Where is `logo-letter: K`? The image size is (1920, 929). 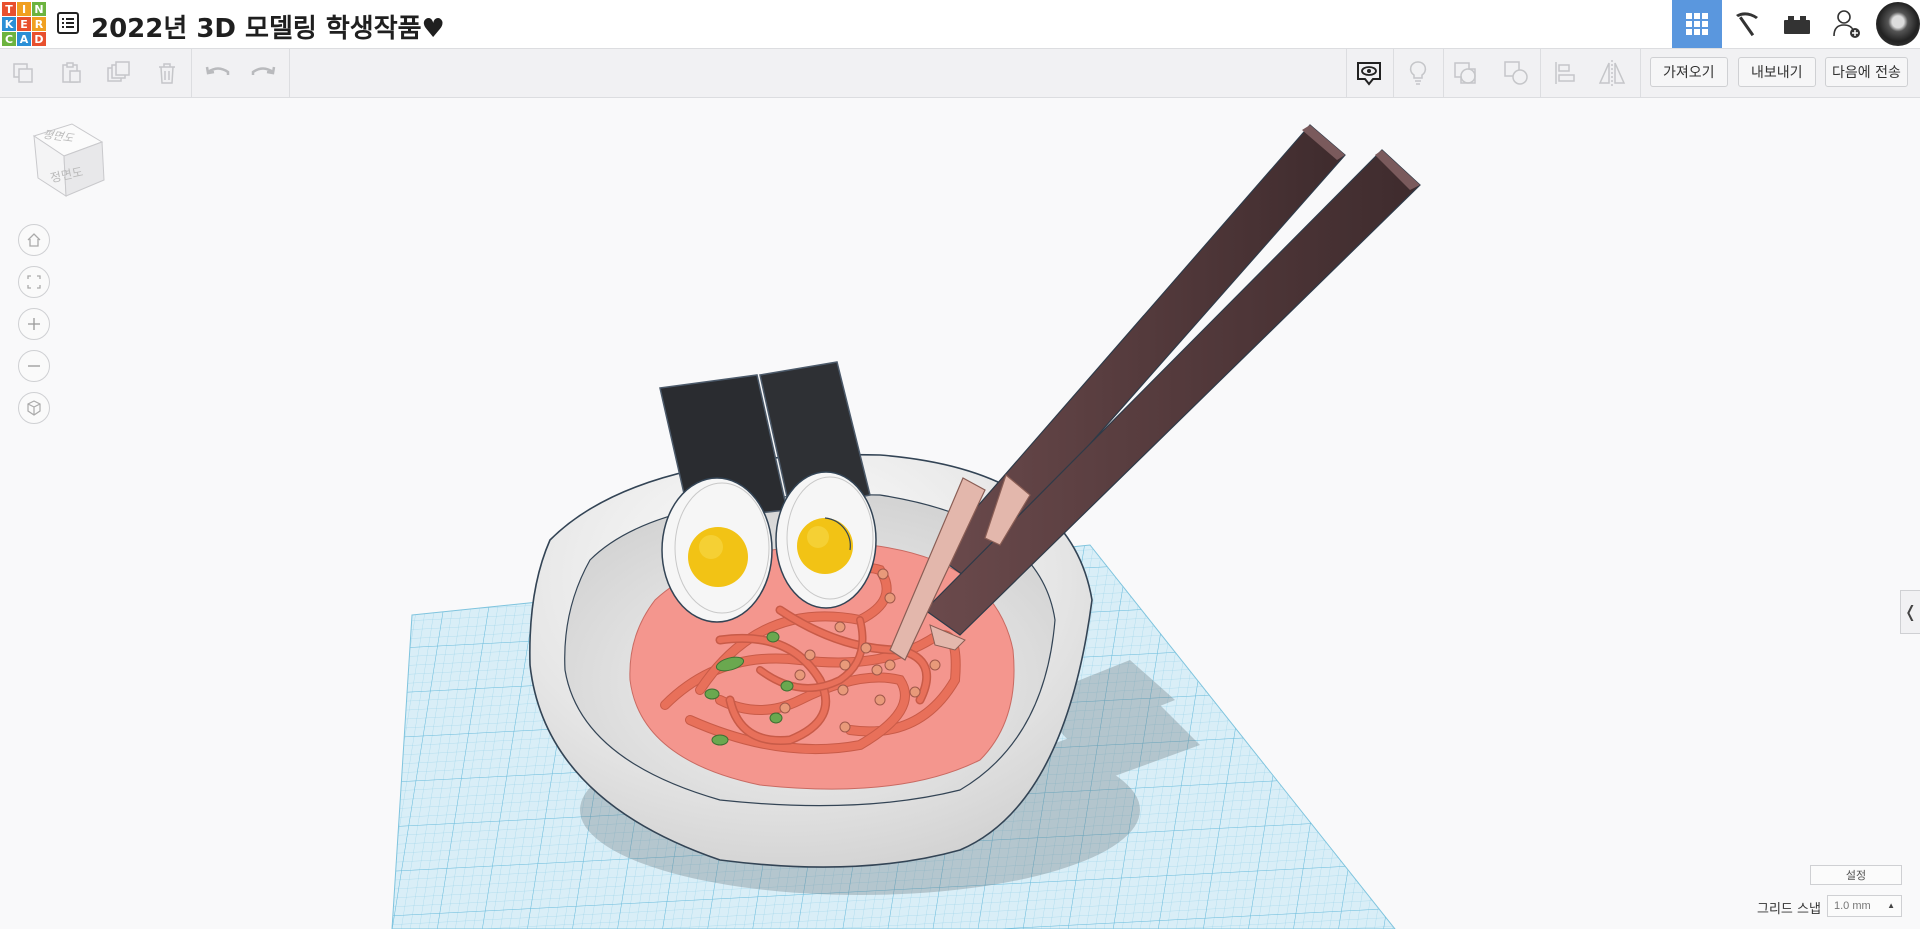
logo-letter: K is located at coordinates (9, 24).